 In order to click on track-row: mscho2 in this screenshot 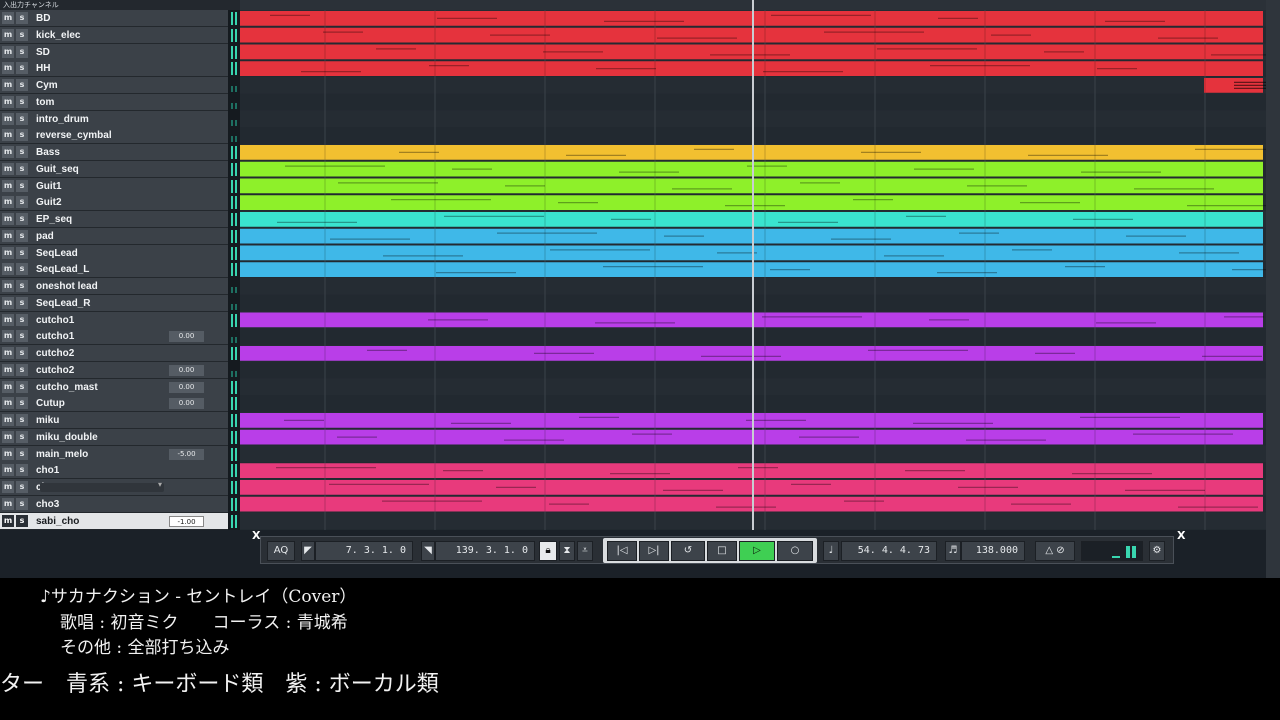, I will do `click(120, 487)`.